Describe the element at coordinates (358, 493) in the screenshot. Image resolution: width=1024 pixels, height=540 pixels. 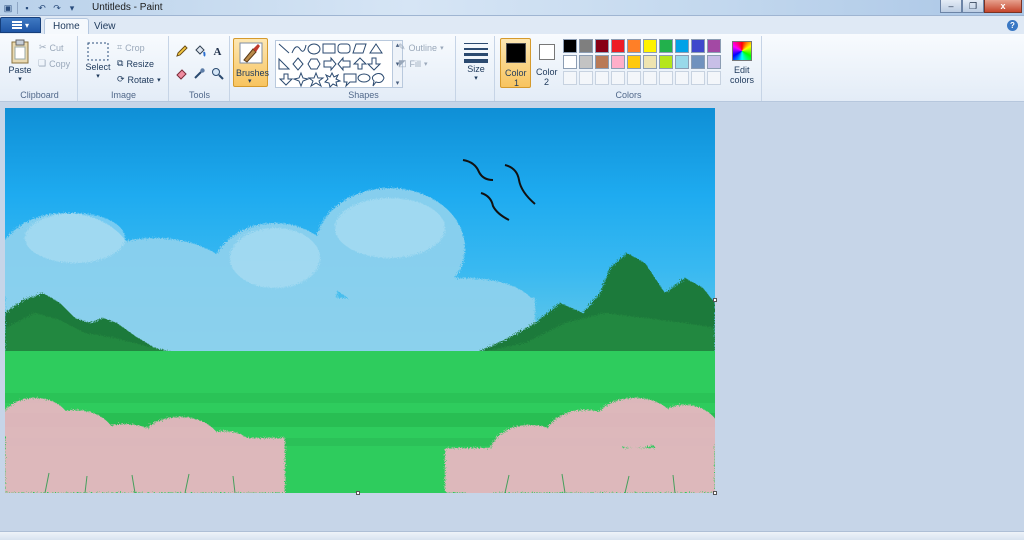
I see `resize-handle-bottom` at that location.